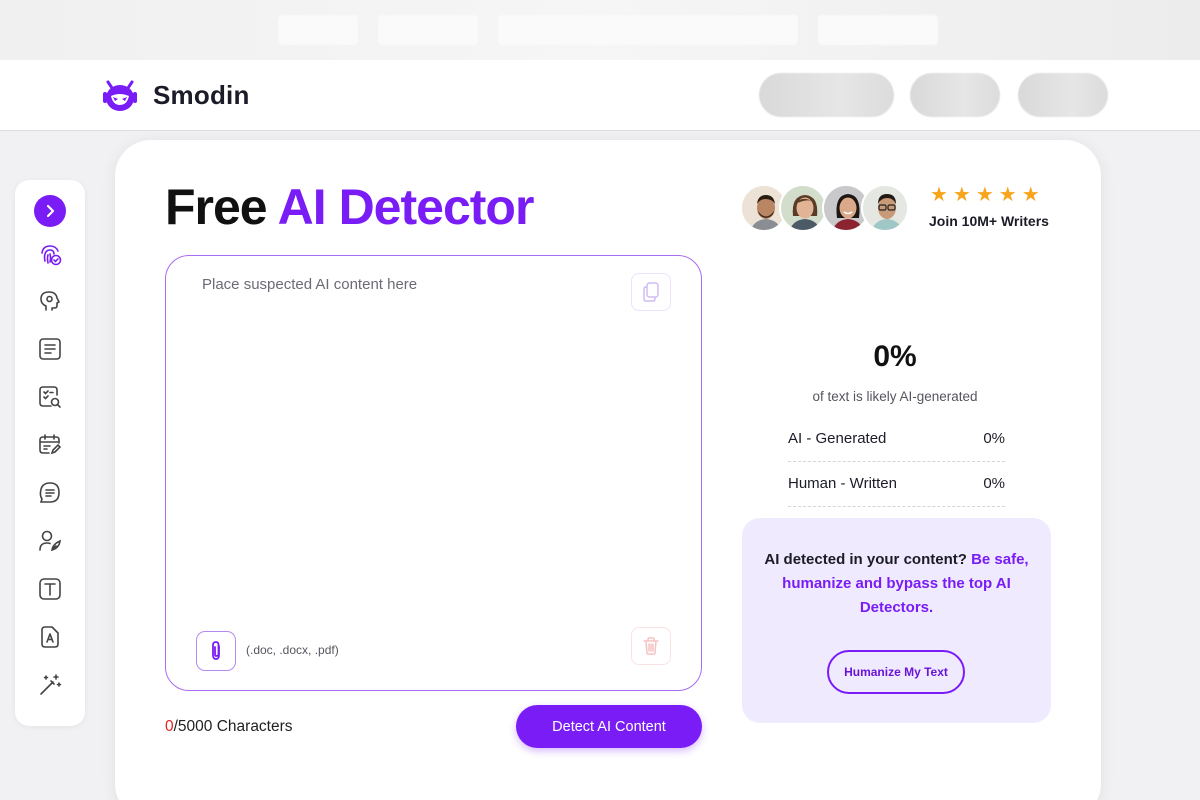 The height and width of the screenshot is (800, 1200). I want to click on page-title: Free AI Detector, so click(350, 207).